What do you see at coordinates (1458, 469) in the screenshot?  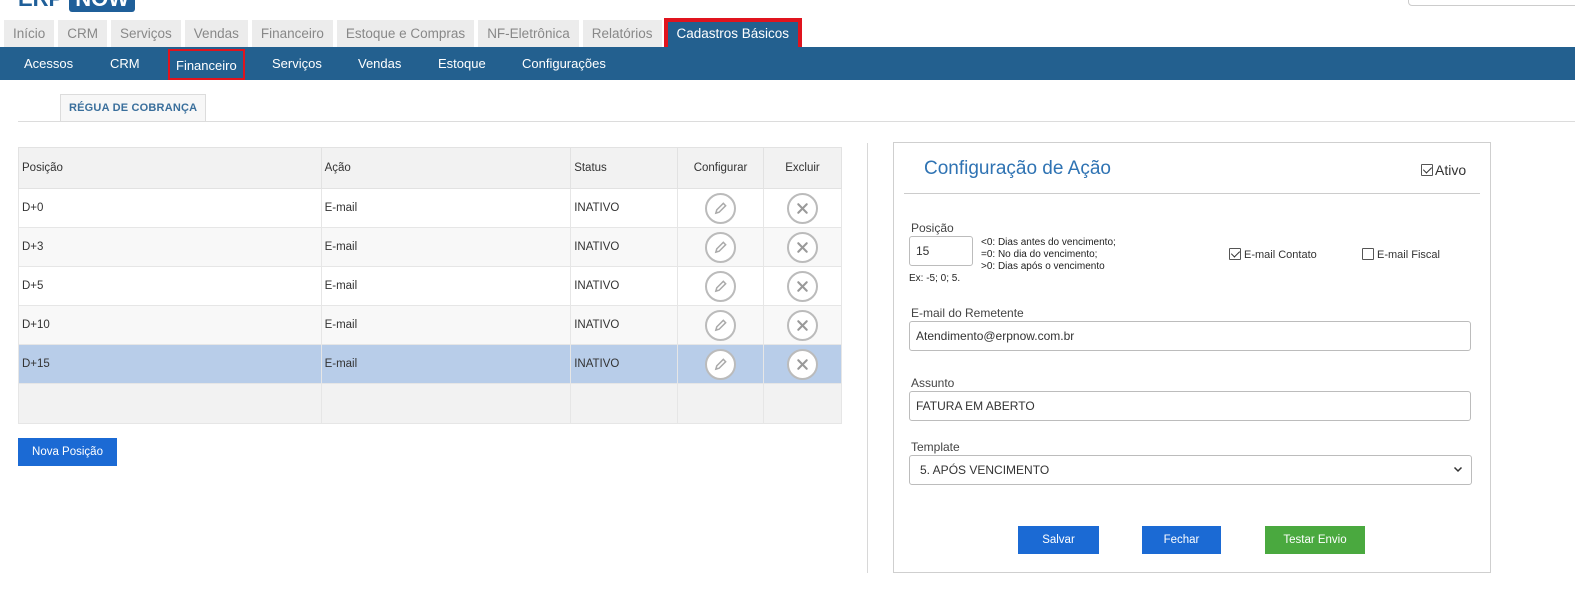 I see `chevron-down-icon` at bounding box center [1458, 469].